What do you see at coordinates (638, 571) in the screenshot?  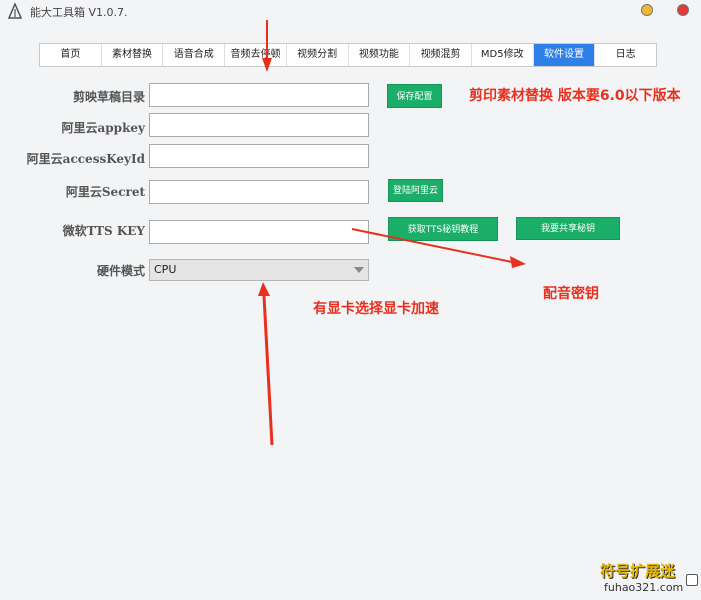 I see `watermark-logo: 符号扩展迷` at bounding box center [638, 571].